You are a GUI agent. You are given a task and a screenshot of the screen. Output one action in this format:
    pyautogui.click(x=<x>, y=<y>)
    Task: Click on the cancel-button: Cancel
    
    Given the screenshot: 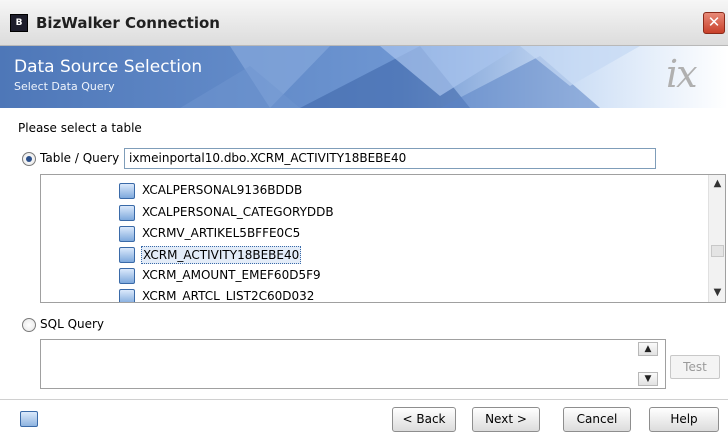 What is the action you would take?
    pyautogui.click(x=597, y=419)
    